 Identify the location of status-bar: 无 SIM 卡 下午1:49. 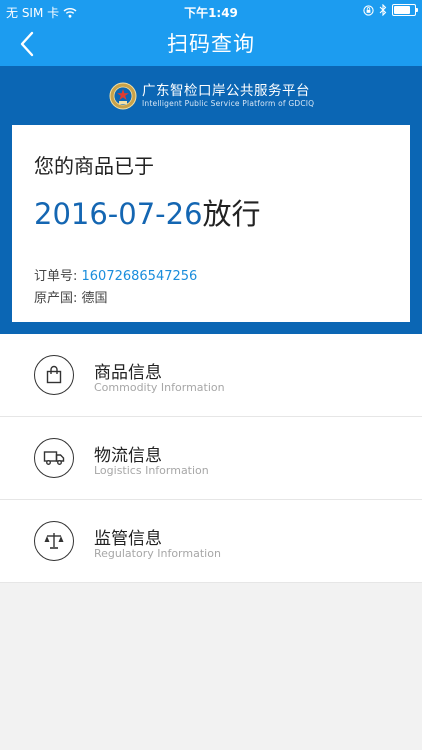
(211, 11).